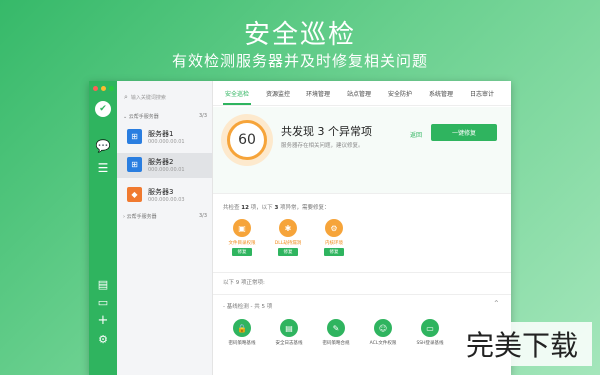 The width and height of the screenshot is (600, 375). What do you see at coordinates (441, 93) in the screenshot?
I see `tab-system: 系统管理` at bounding box center [441, 93].